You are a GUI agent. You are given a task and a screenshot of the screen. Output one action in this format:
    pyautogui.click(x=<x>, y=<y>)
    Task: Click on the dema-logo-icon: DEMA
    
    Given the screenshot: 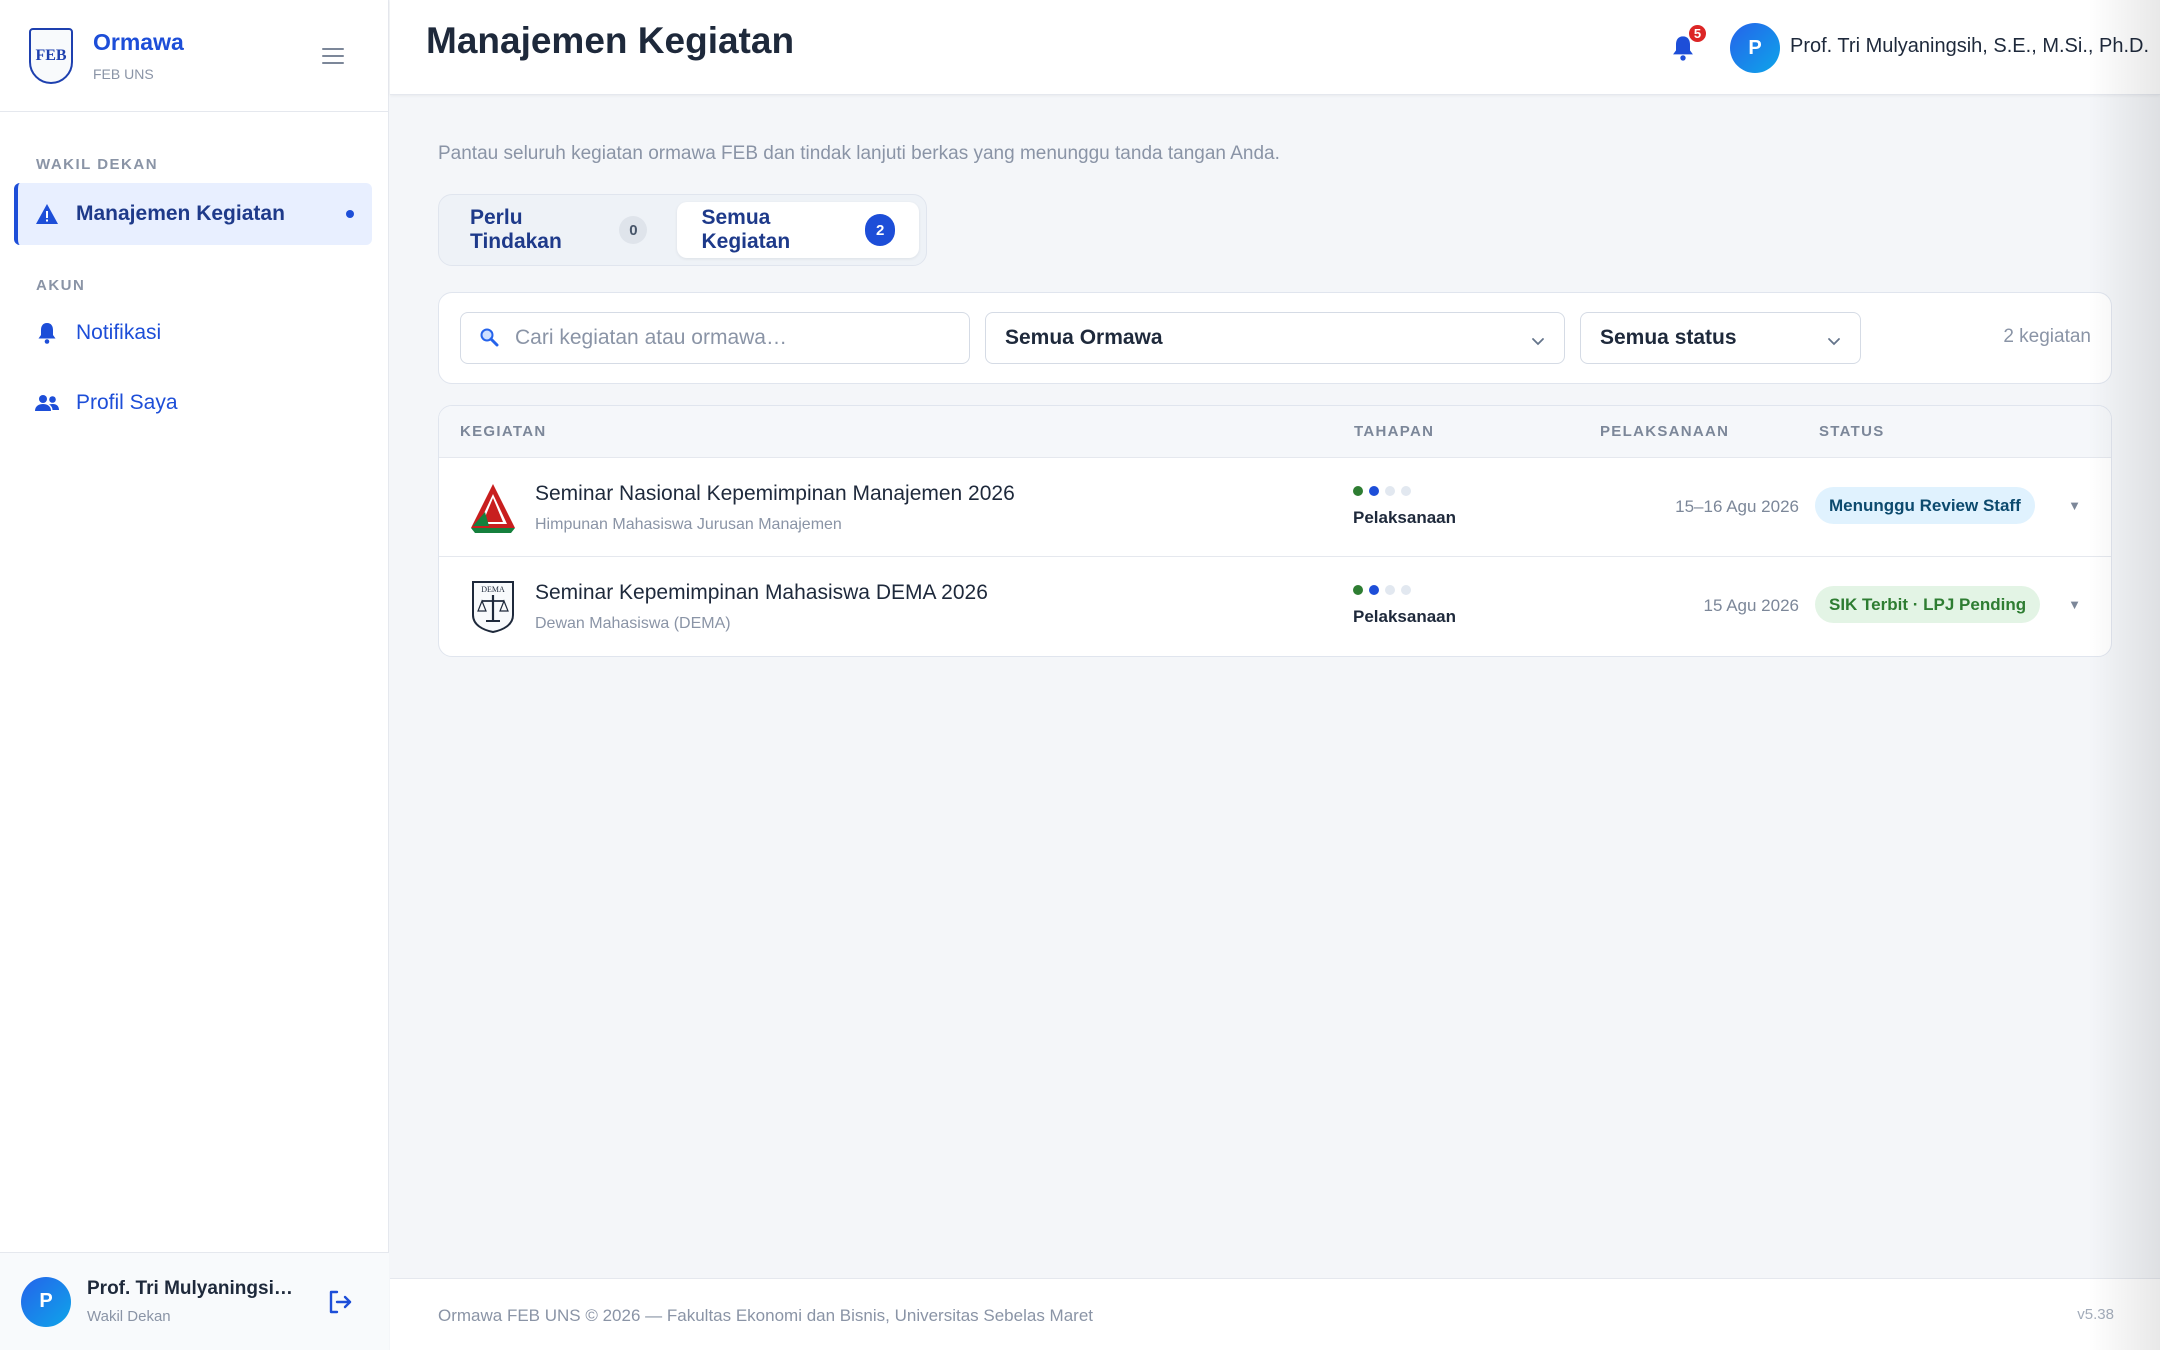 What is the action you would take?
    pyautogui.click(x=493, y=606)
    